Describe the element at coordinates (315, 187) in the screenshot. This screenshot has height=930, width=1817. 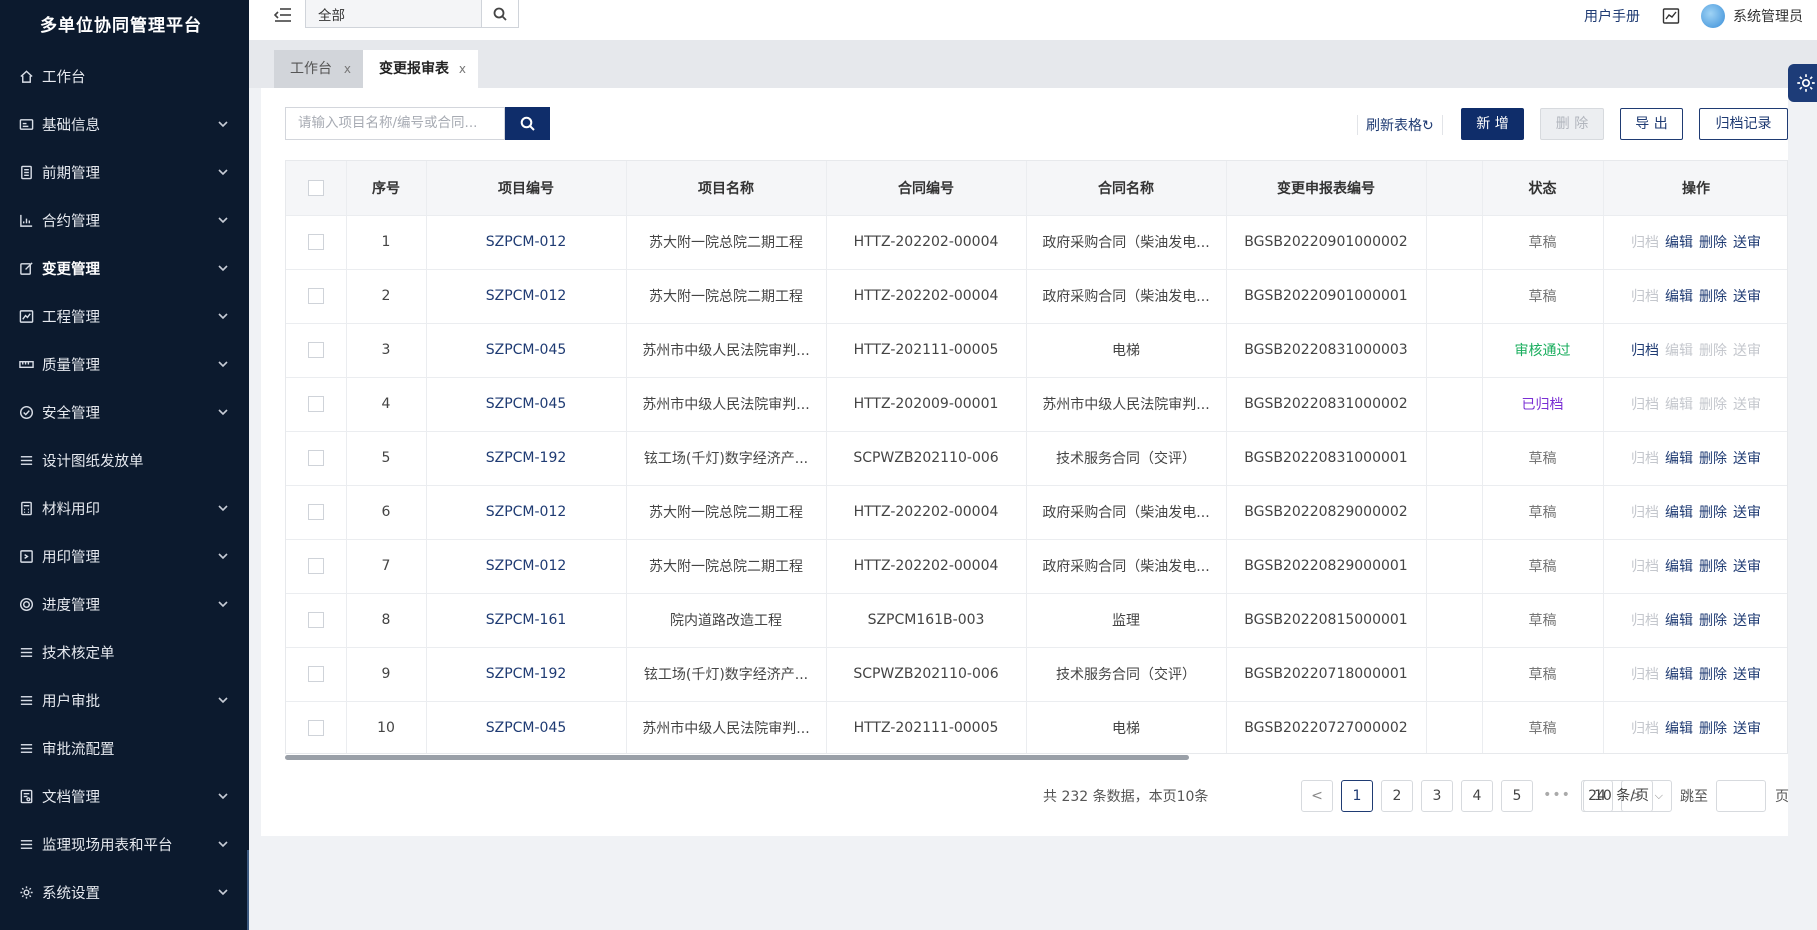
I see `select-all-checkbox` at that location.